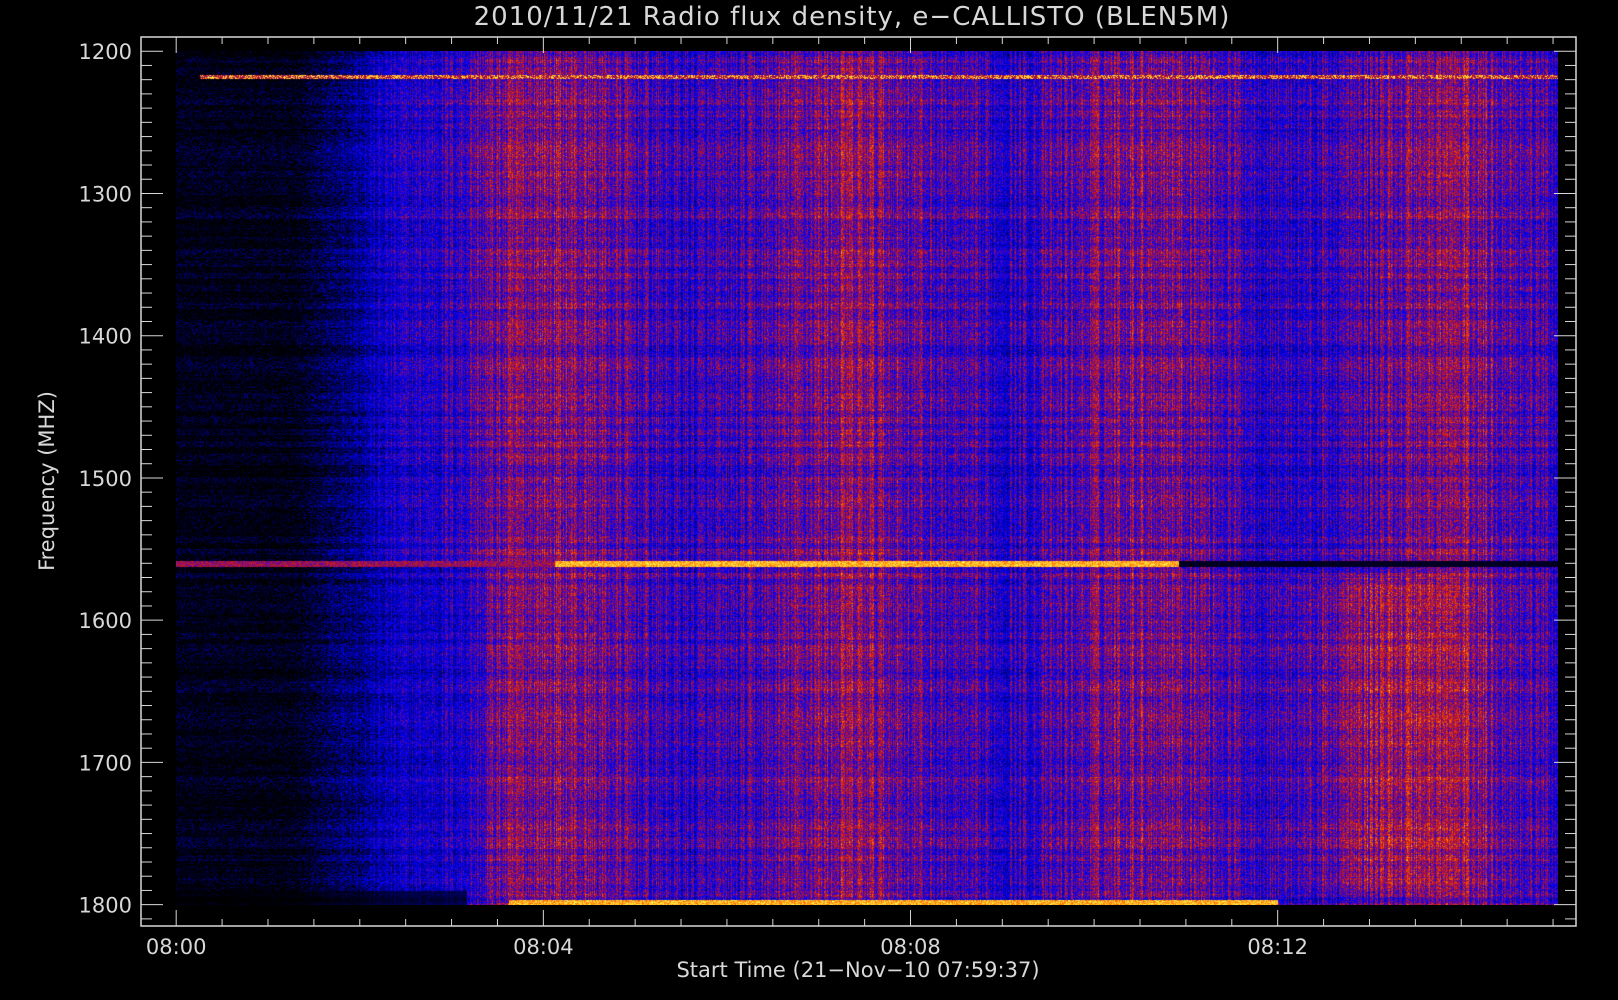 The width and height of the screenshot is (1618, 1000). Describe the element at coordinates (176, 947) in the screenshot. I see `x-tick-label: 08:00` at that location.